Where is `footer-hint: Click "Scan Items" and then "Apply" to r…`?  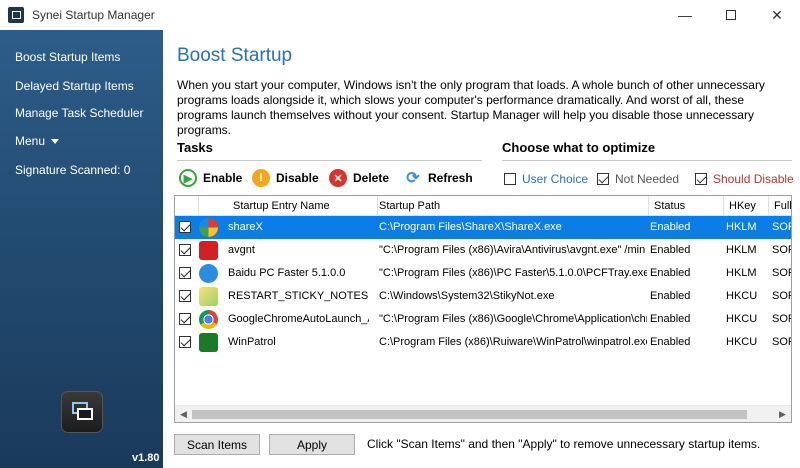
footer-hint: Click "Scan Items" and then "Apply" to r… is located at coordinates (564, 444).